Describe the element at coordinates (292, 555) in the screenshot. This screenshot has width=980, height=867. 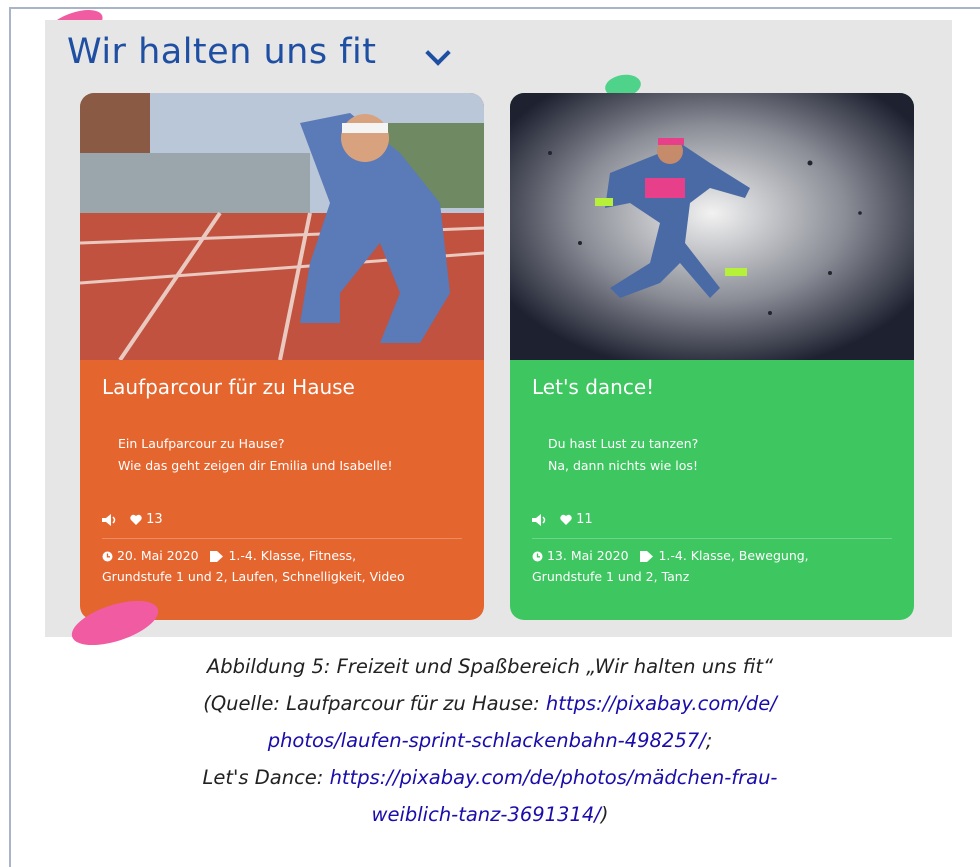
I see `card-tags: 1.-4. Klasse, Fitness,` at that location.